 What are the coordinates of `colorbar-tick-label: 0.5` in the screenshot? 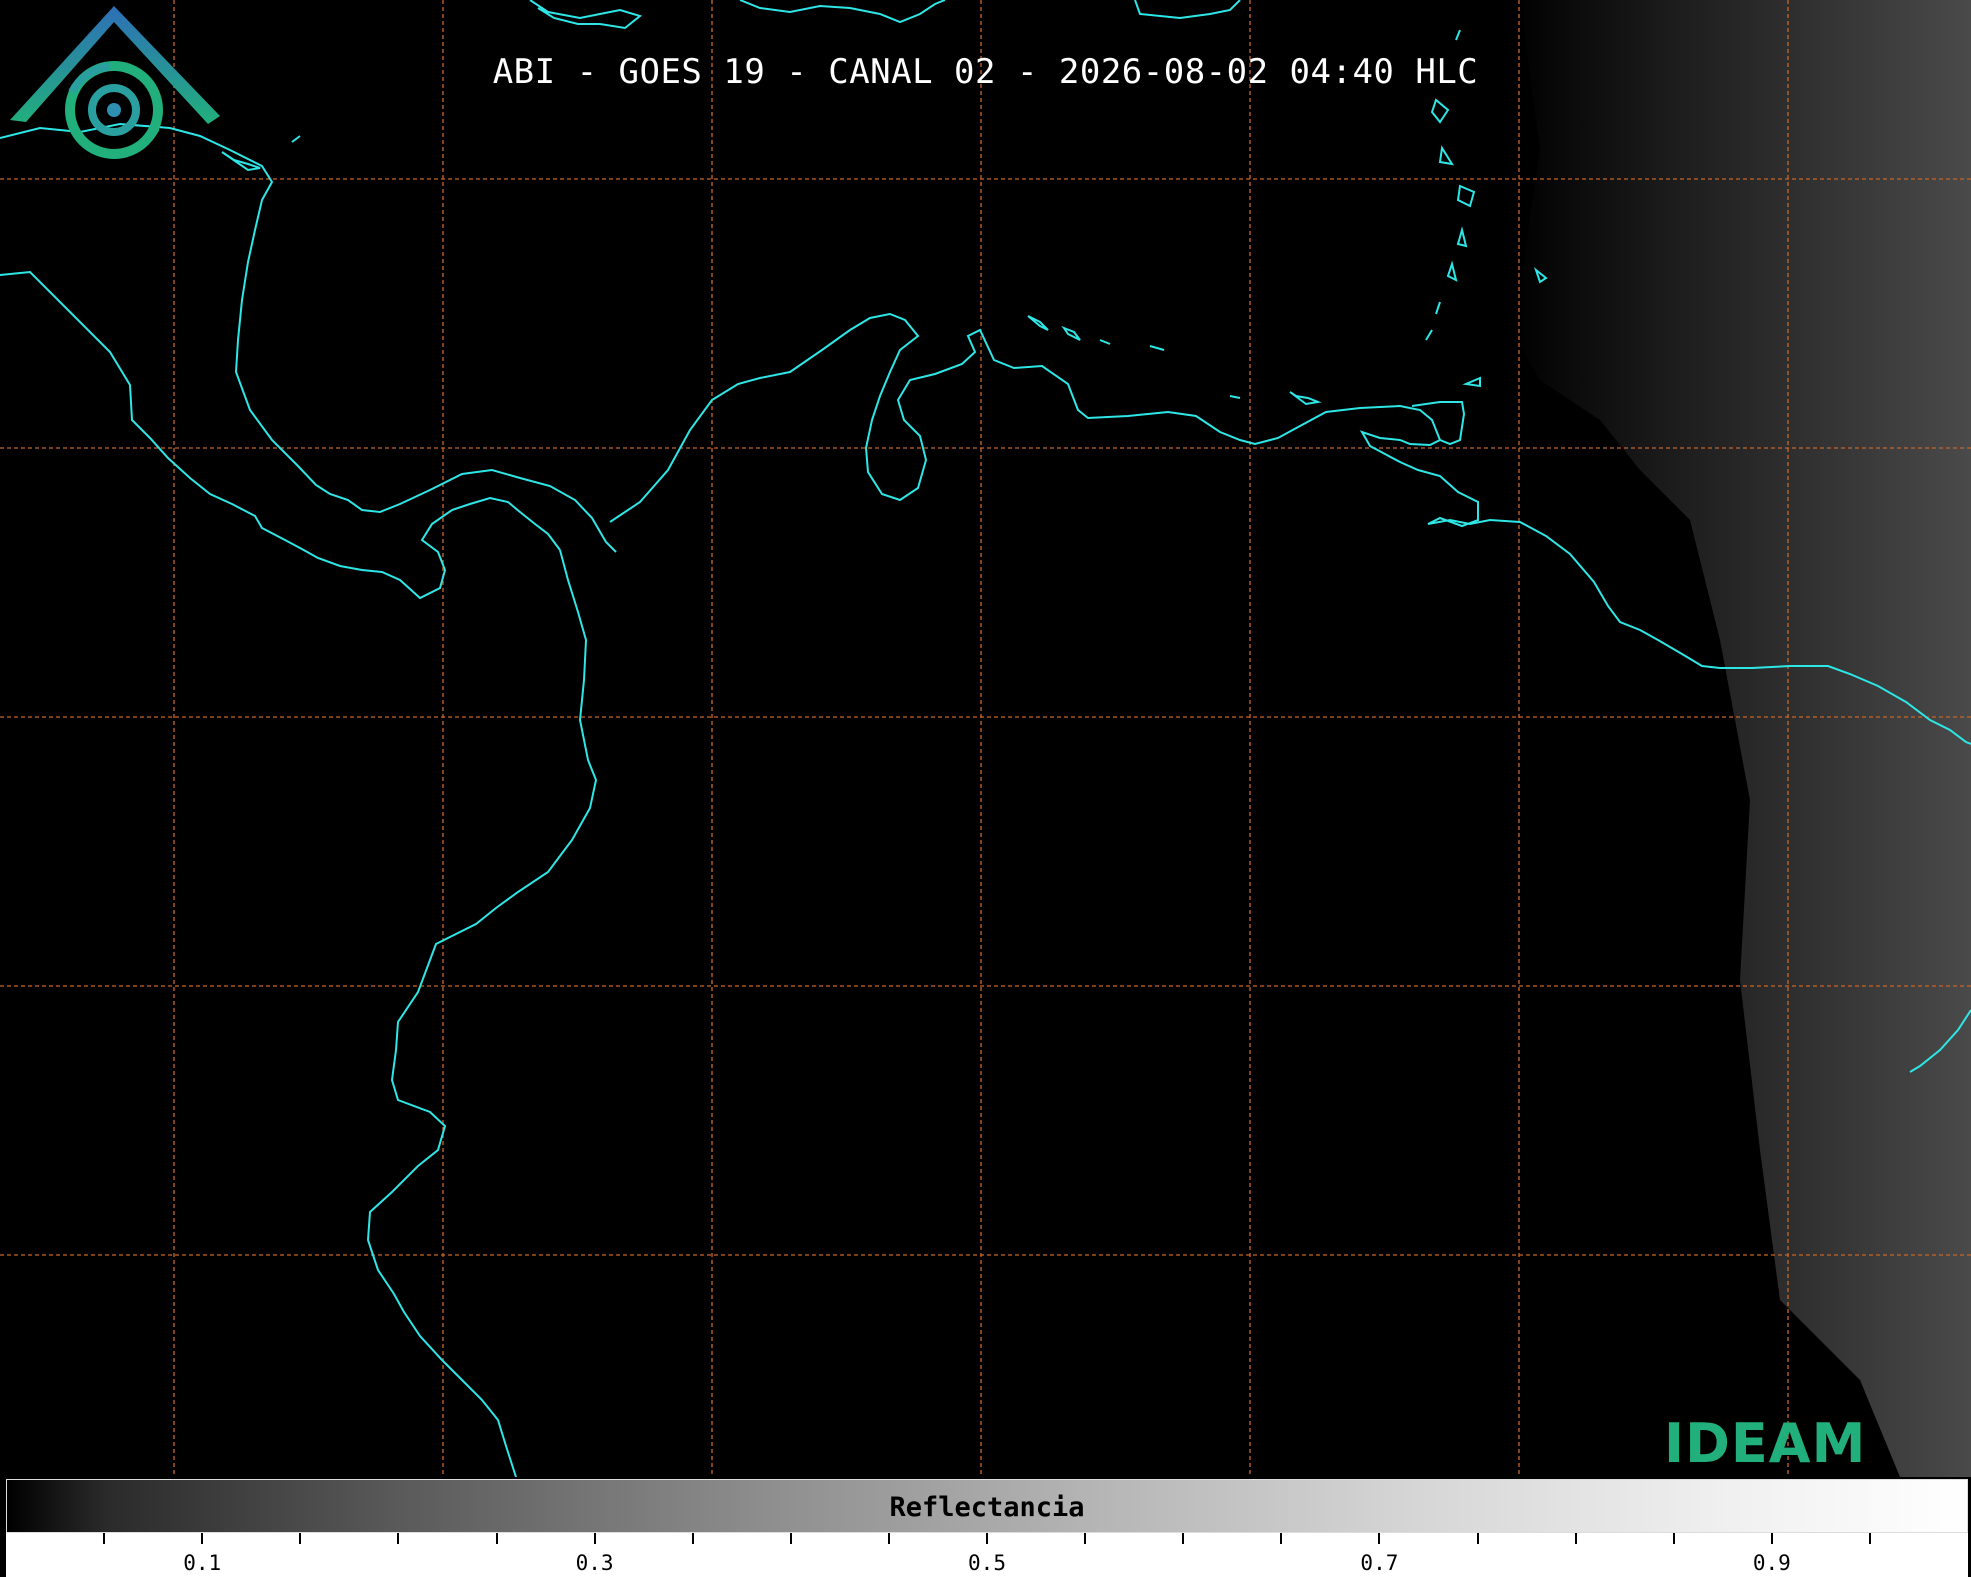 It's located at (987, 1563).